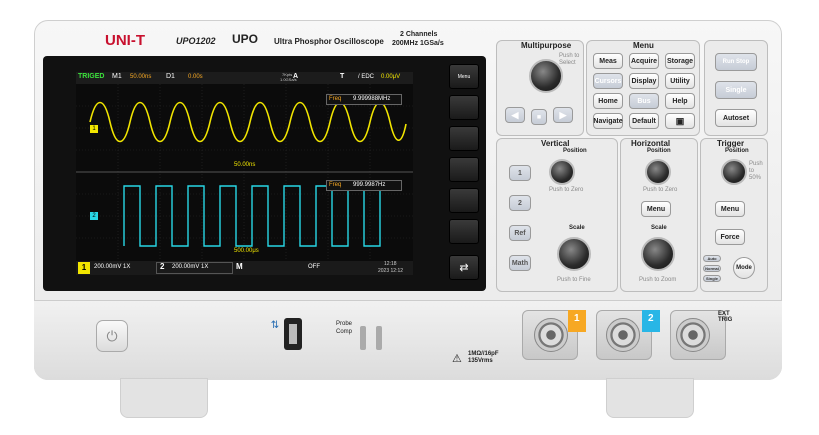 This screenshot has height=435, width=819. I want to click on math-button: Math, so click(520, 263).